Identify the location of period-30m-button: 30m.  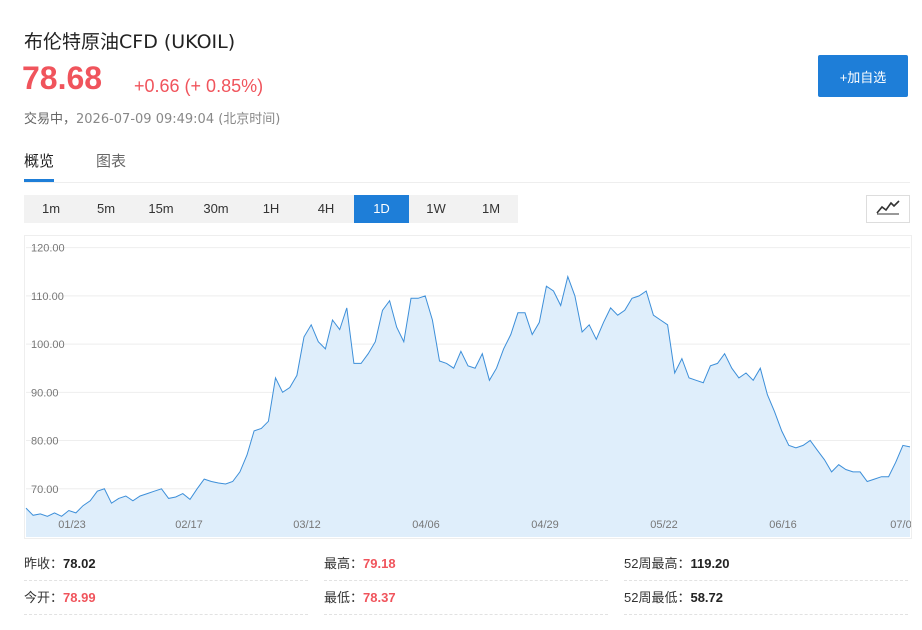
(216, 209).